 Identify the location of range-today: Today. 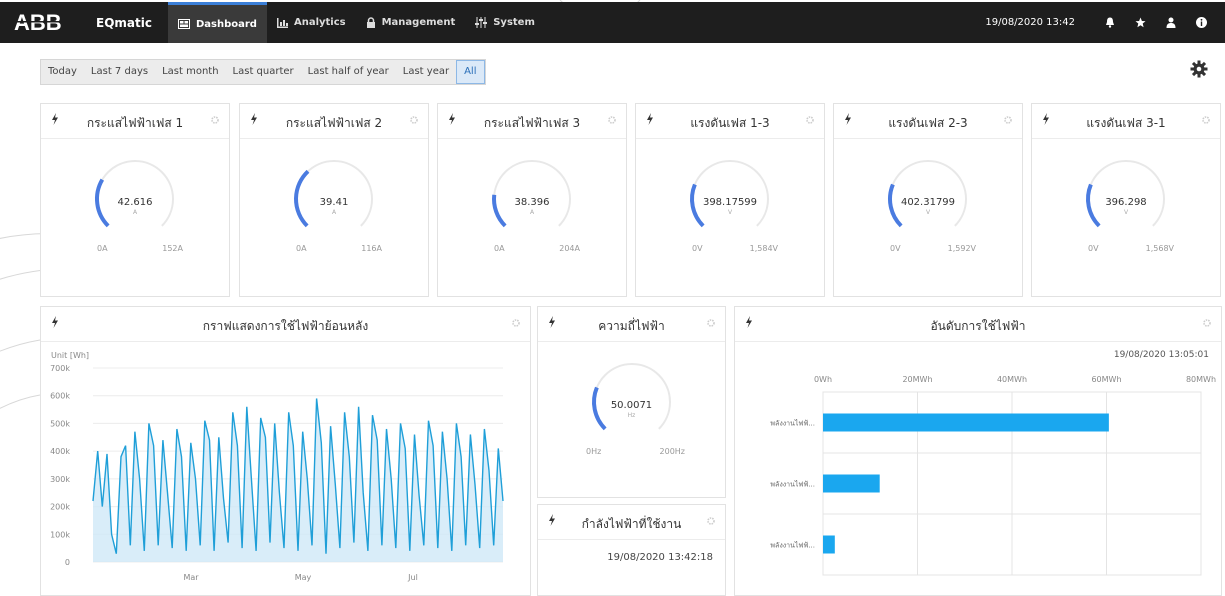
(62, 72).